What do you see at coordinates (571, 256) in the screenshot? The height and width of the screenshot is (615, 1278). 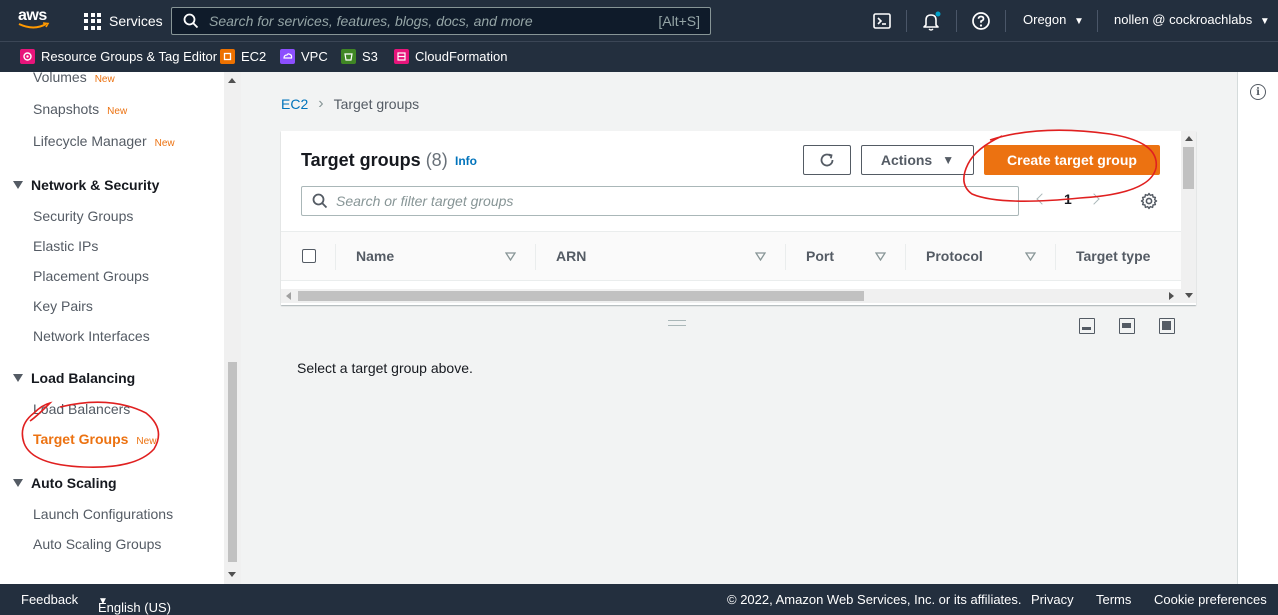 I see `column-header-arn: ARN` at bounding box center [571, 256].